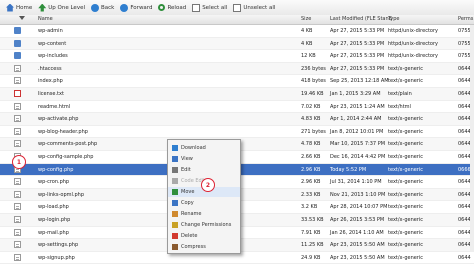 The image size is (474, 264). I want to click on cell-name: .htaccess, so click(50, 68).